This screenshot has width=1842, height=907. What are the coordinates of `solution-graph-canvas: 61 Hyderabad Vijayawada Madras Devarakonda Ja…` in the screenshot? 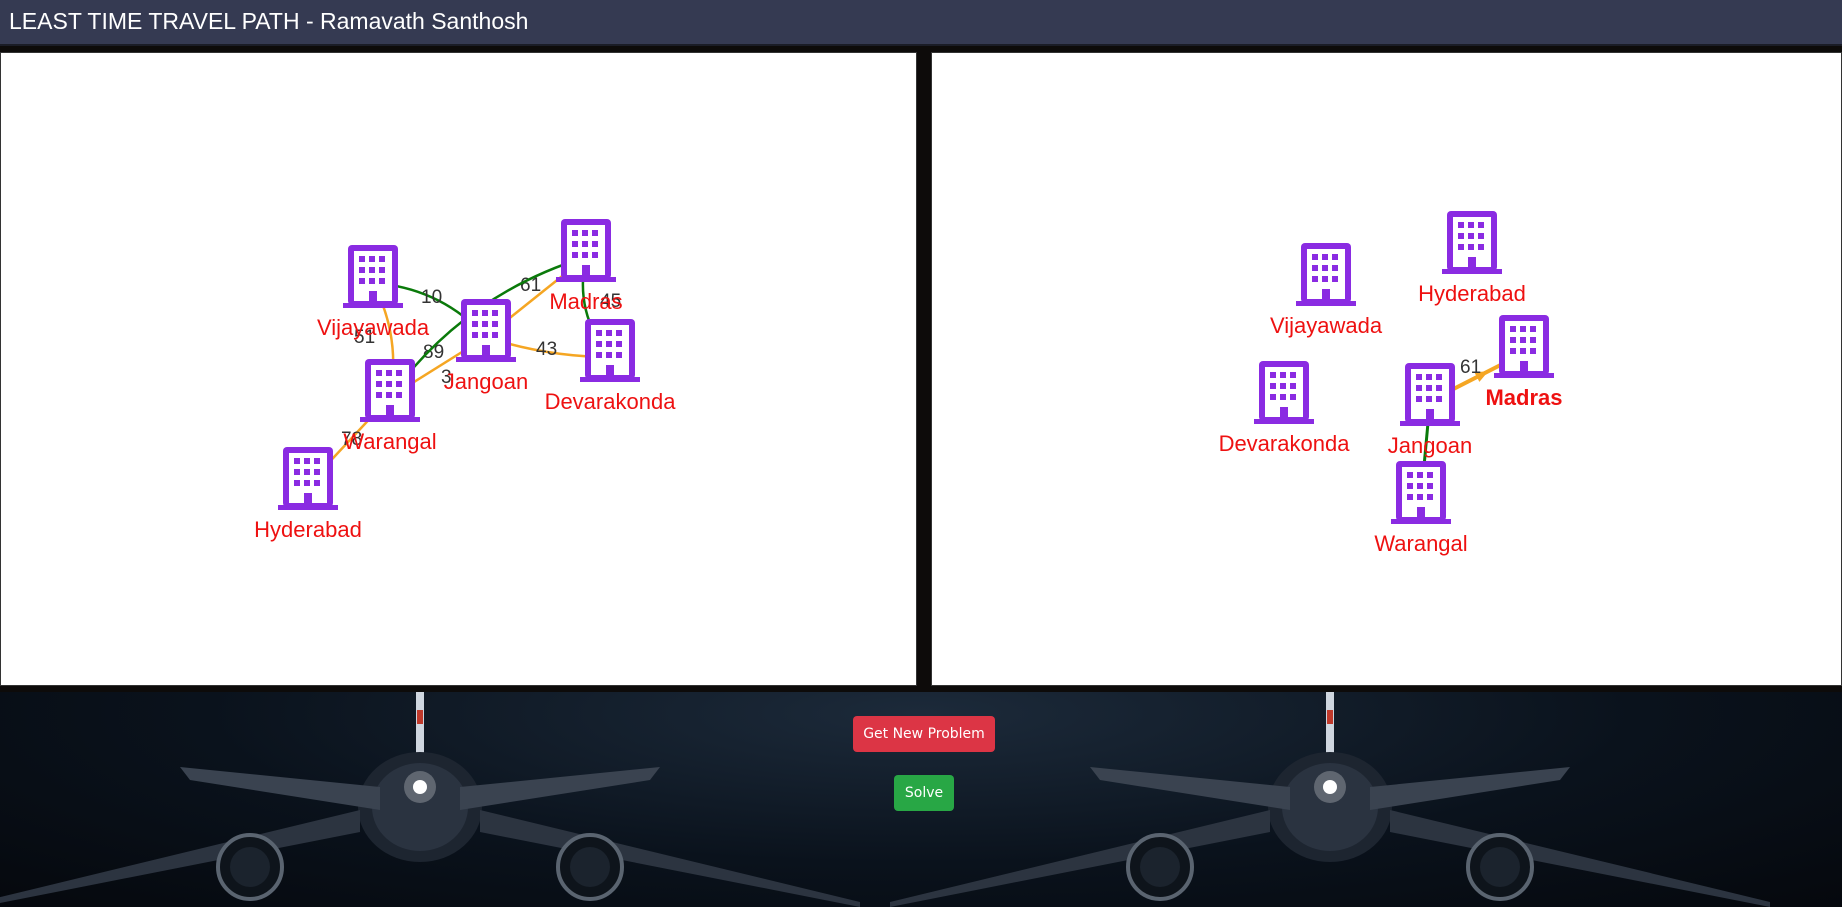 It's located at (1391, 383).